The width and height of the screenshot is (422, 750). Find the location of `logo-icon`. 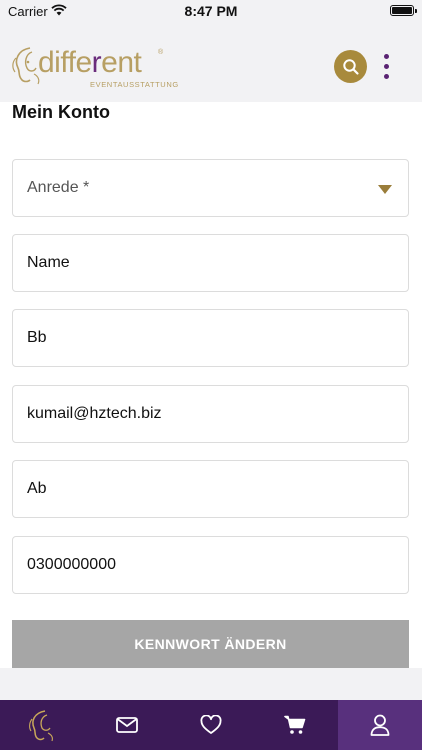

logo-icon is located at coordinates (41, 726).